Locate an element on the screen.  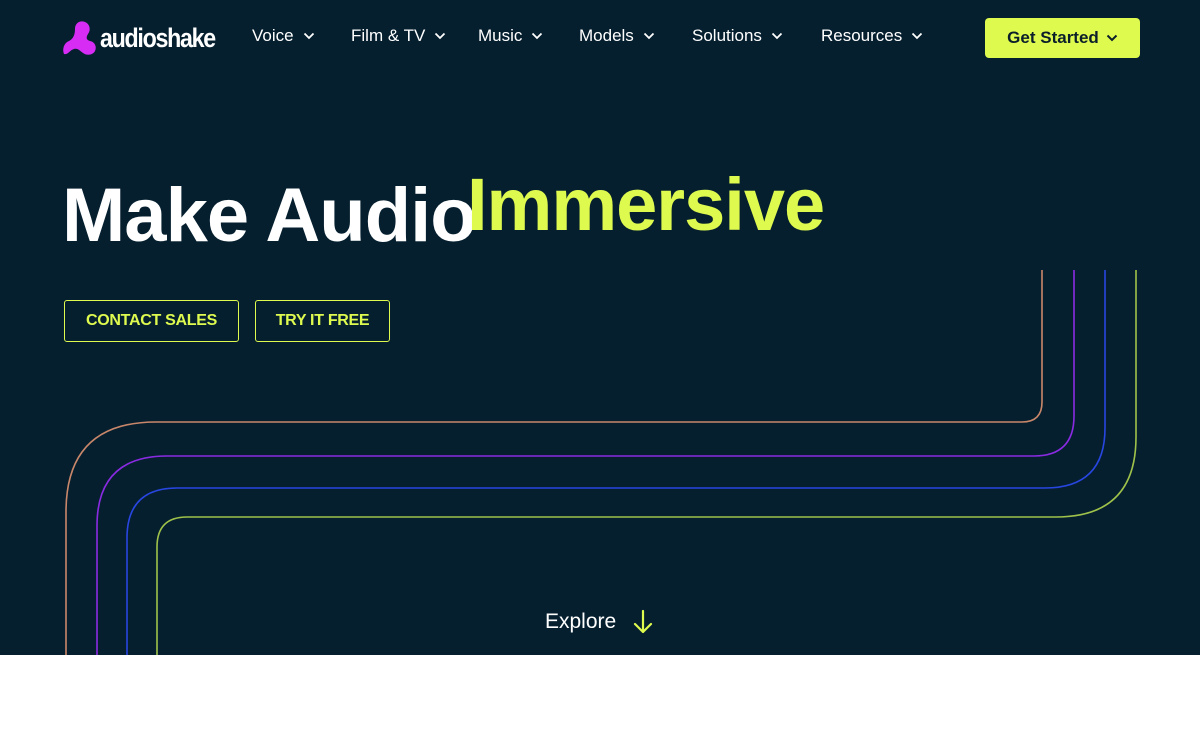
get-started-label: Get Started is located at coordinates (1053, 37).